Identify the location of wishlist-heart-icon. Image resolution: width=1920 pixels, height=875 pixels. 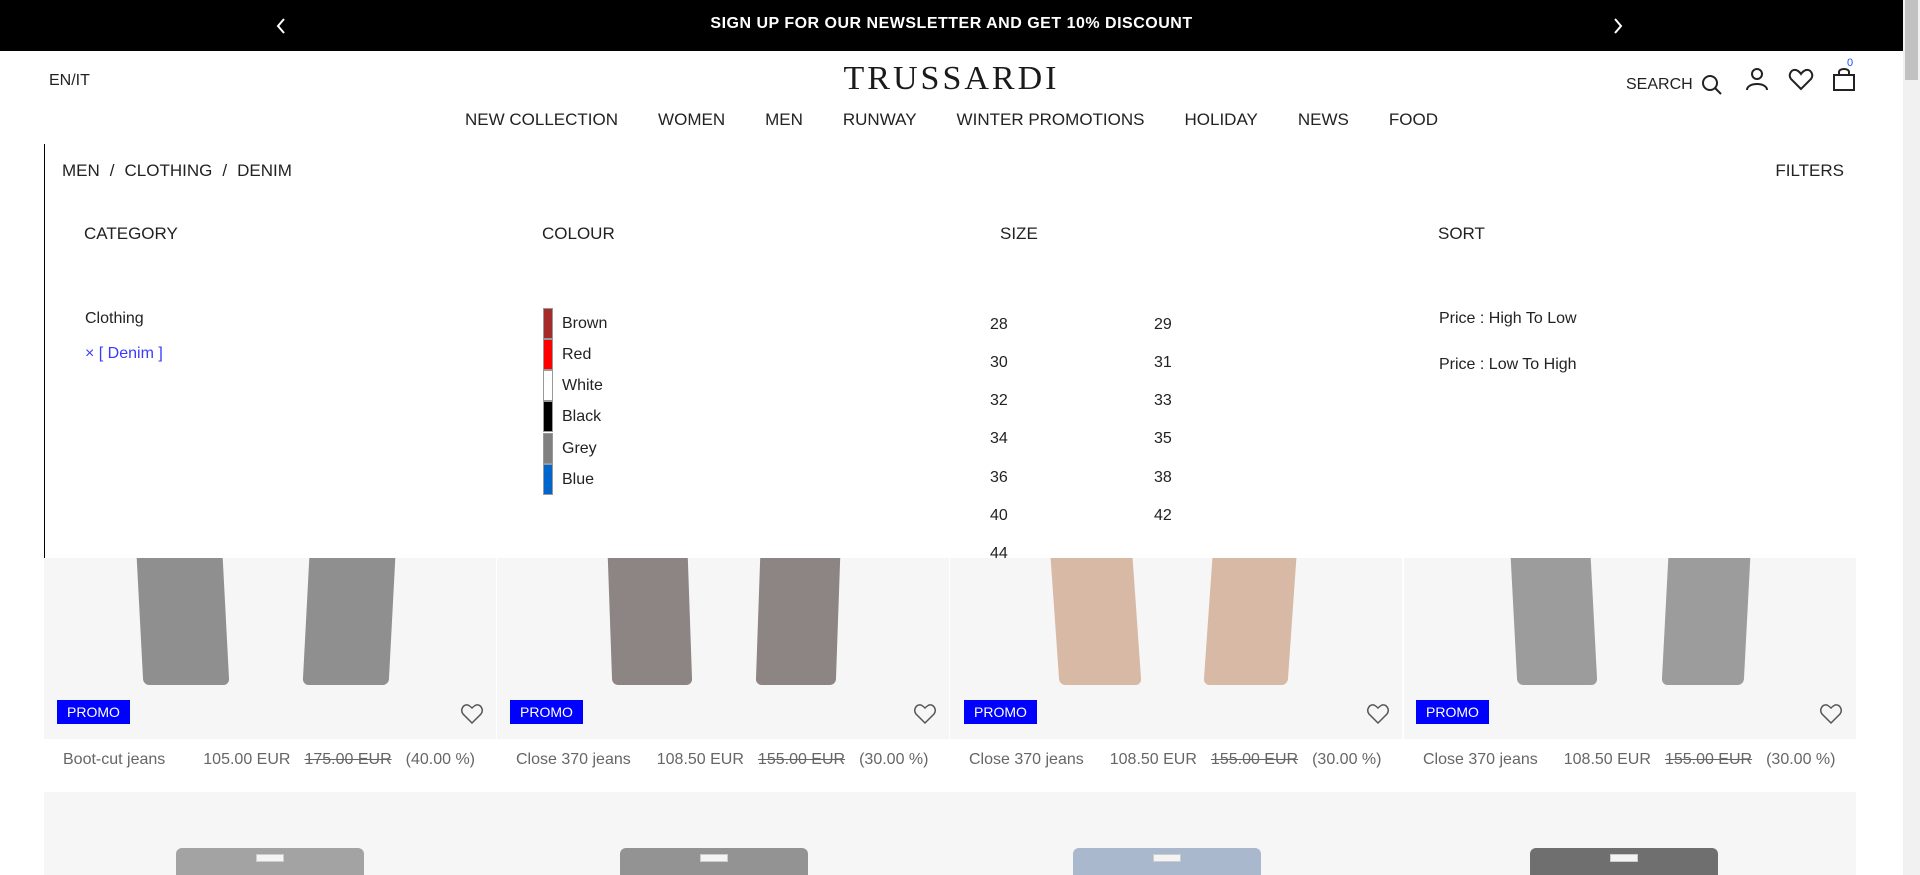
(1801, 79).